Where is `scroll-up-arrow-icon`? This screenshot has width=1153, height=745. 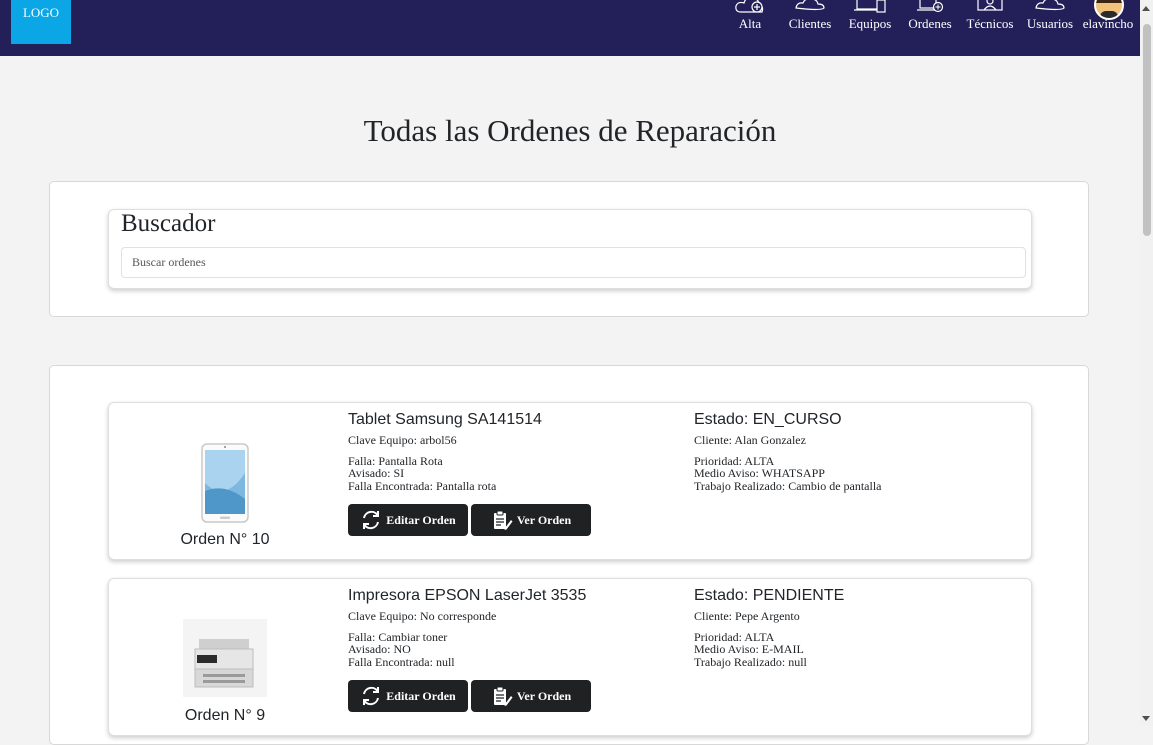 scroll-up-arrow-icon is located at coordinates (1146, 8).